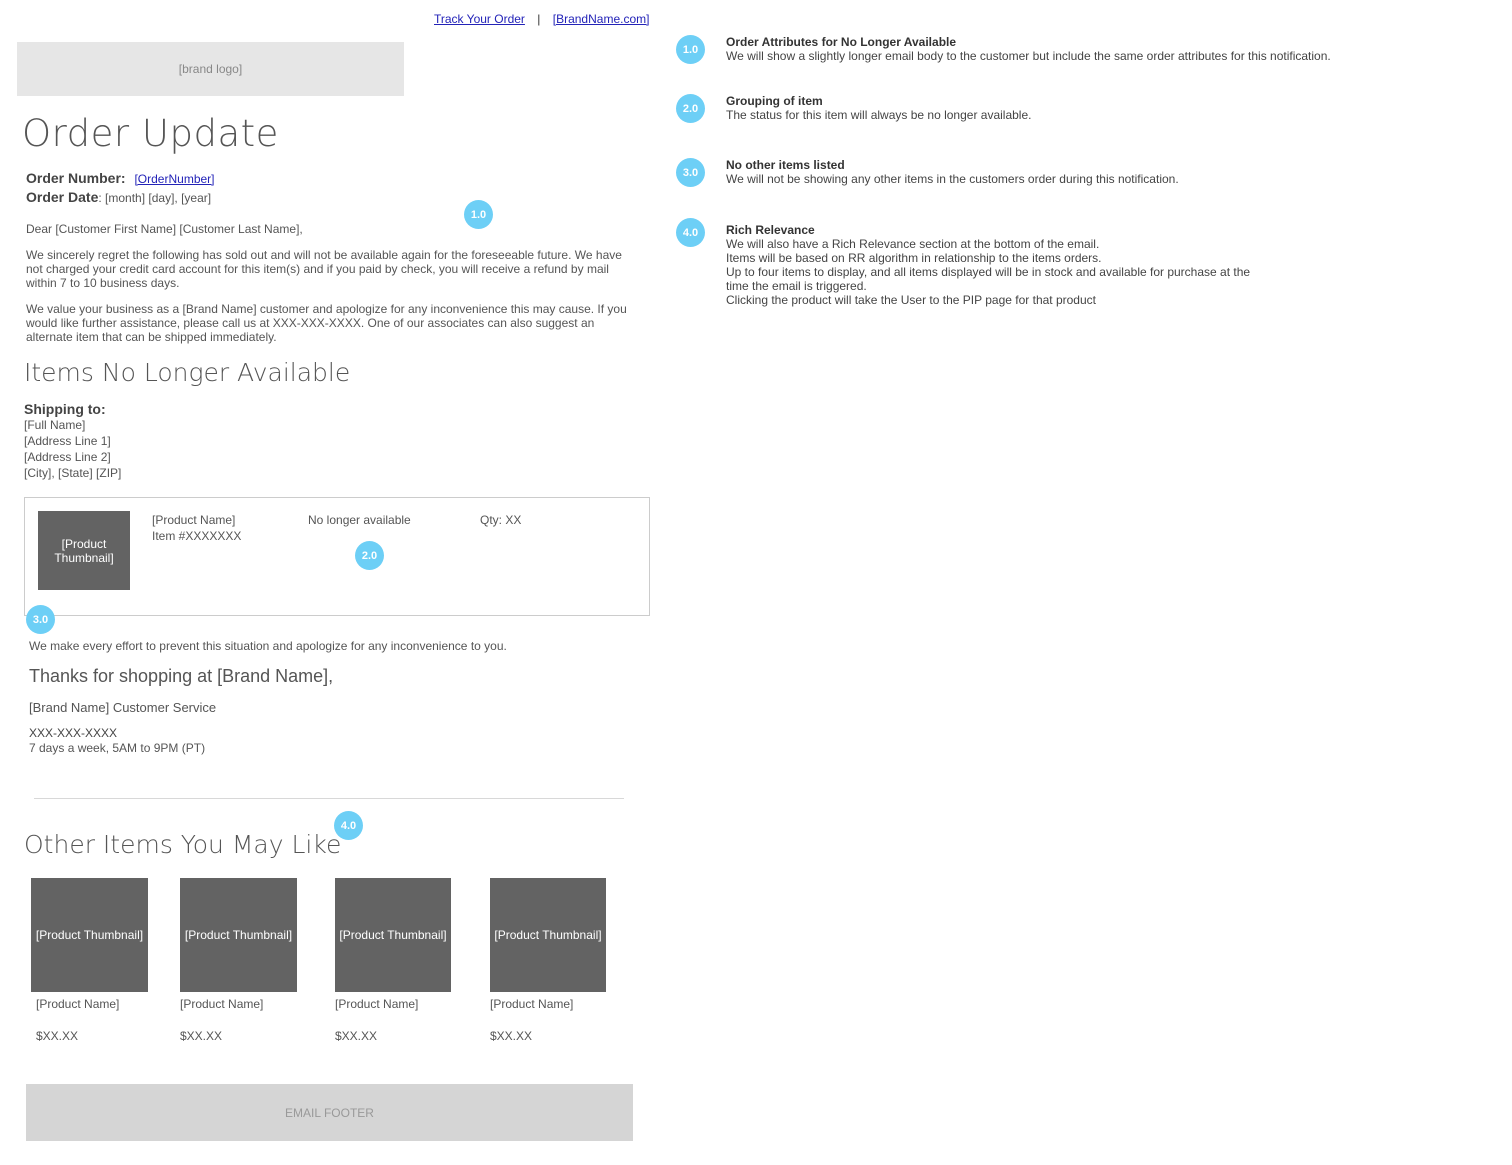  What do you see at coordinates (181, 676) in the screenshot?
I see `thanks-text: Thanks for shopping at [Brand Name],` at bounding box center [181, 676].